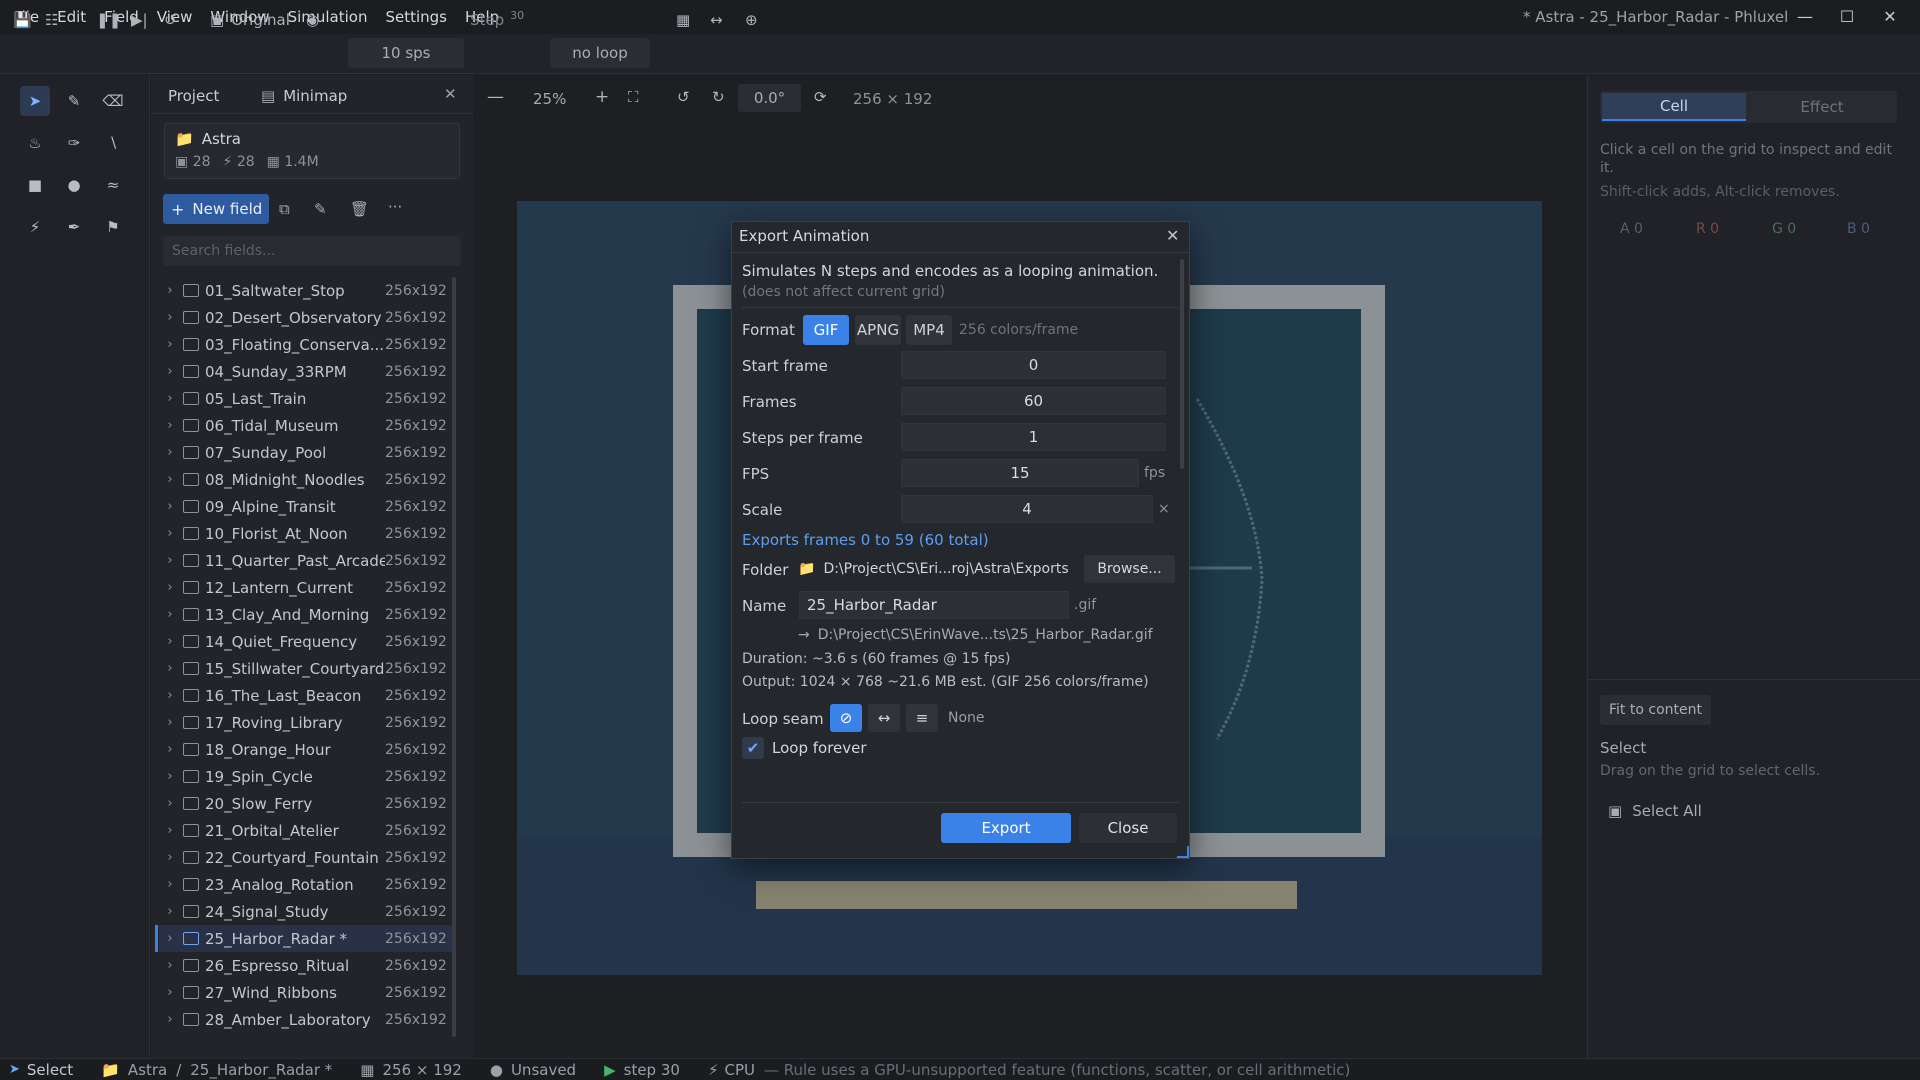 This screenshot has width=1920, height=1080. Describe the element at coordinates (1674, 107) in the screenshot. I see `tab-cell: Cell` at that location.